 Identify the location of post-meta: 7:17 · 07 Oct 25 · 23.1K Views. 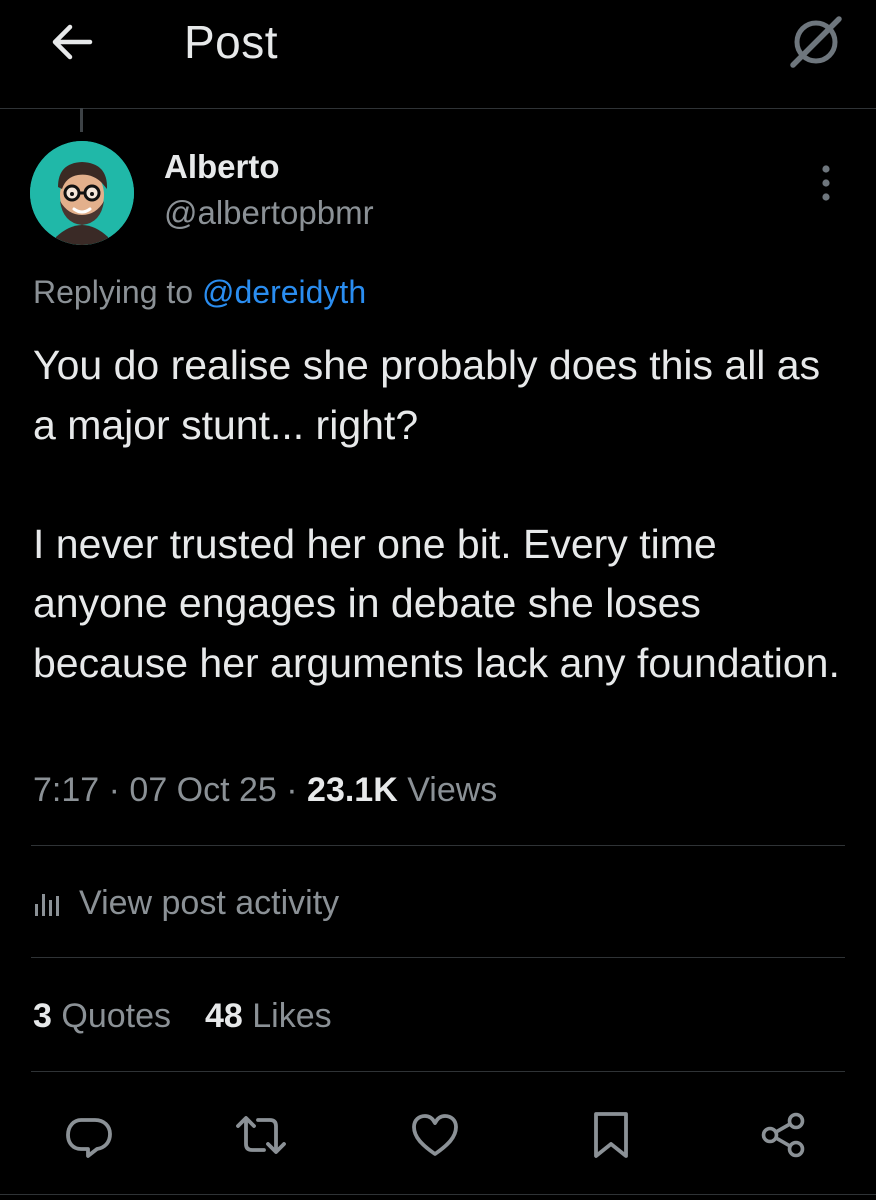
(265, 790).